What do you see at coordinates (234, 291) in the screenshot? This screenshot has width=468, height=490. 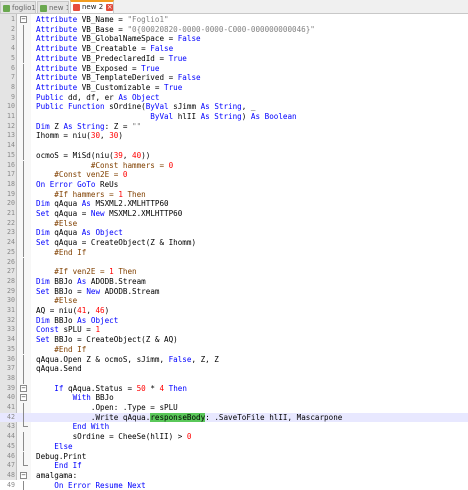 I see `code-line: 29 Set BBJo = New ADODB.Stream` at bounding box center [234, 291].